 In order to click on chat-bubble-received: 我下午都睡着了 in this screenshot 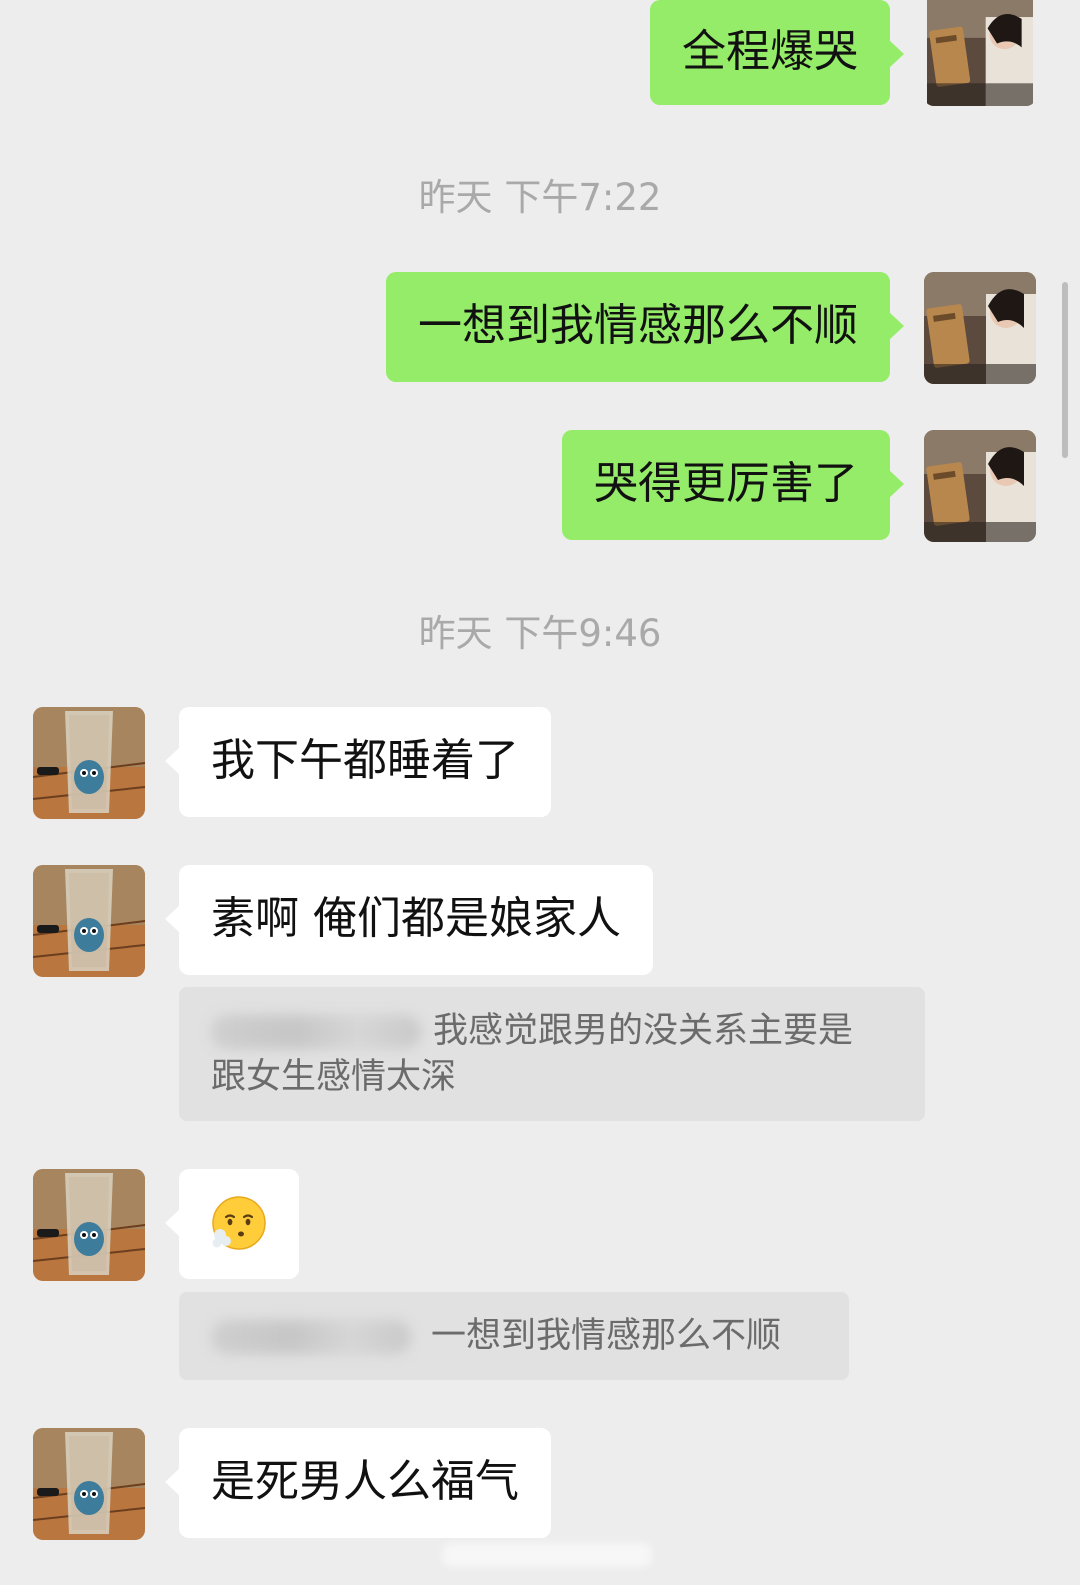, I will do `click(358, 762)`.